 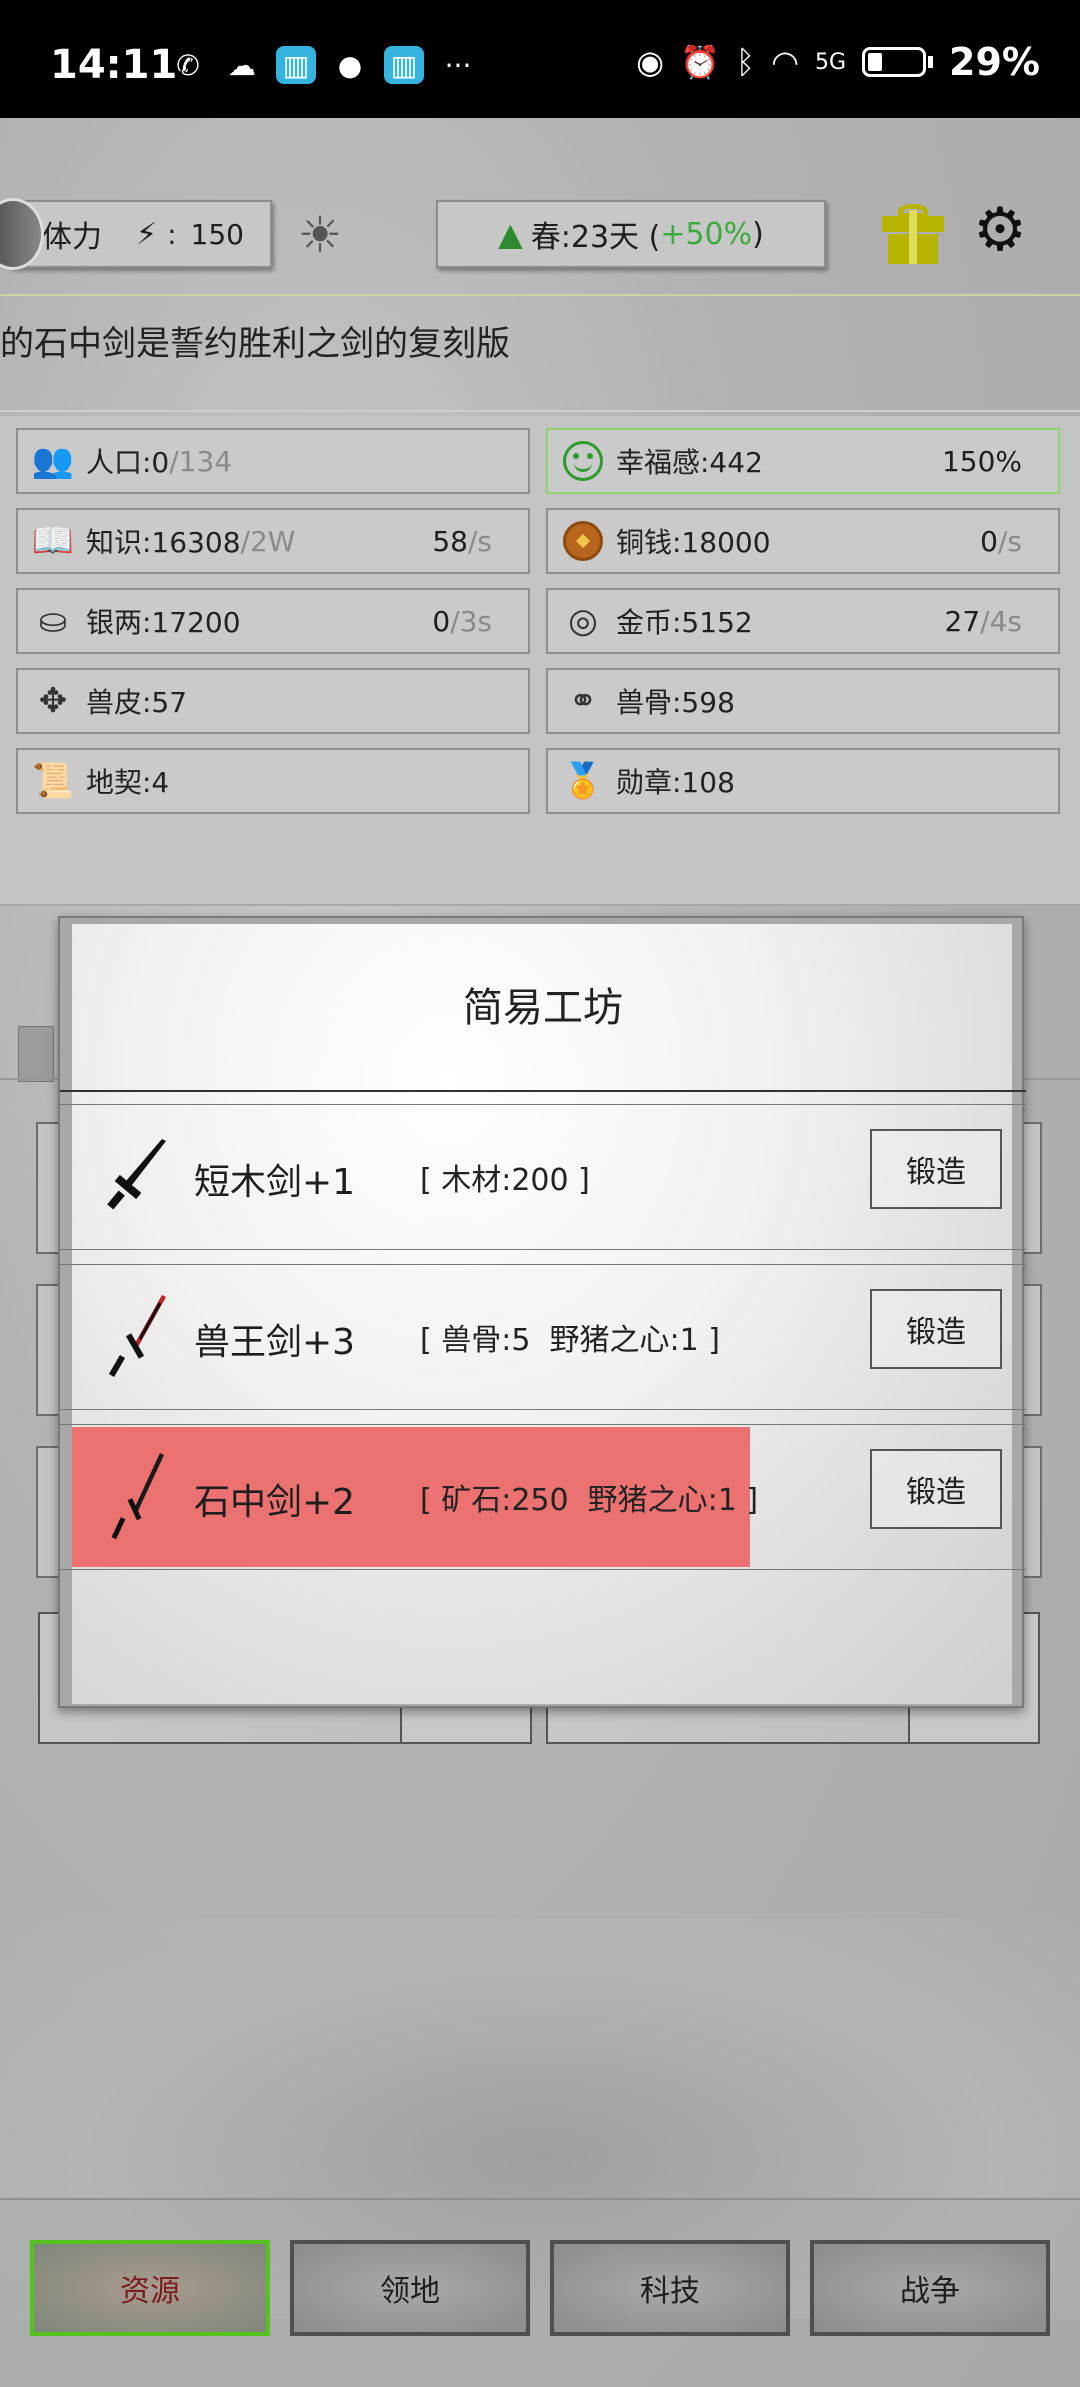 What do you see at coordinates (803, 621) in the screenshot?
I see `resource-gold: ◎ 金币:5152 27/4s` at bounding box center [803, 621].